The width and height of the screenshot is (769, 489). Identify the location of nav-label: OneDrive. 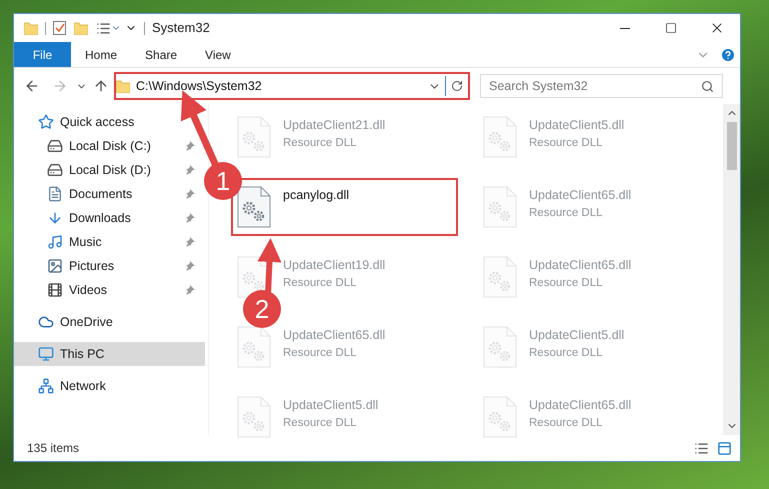
(87, 322).